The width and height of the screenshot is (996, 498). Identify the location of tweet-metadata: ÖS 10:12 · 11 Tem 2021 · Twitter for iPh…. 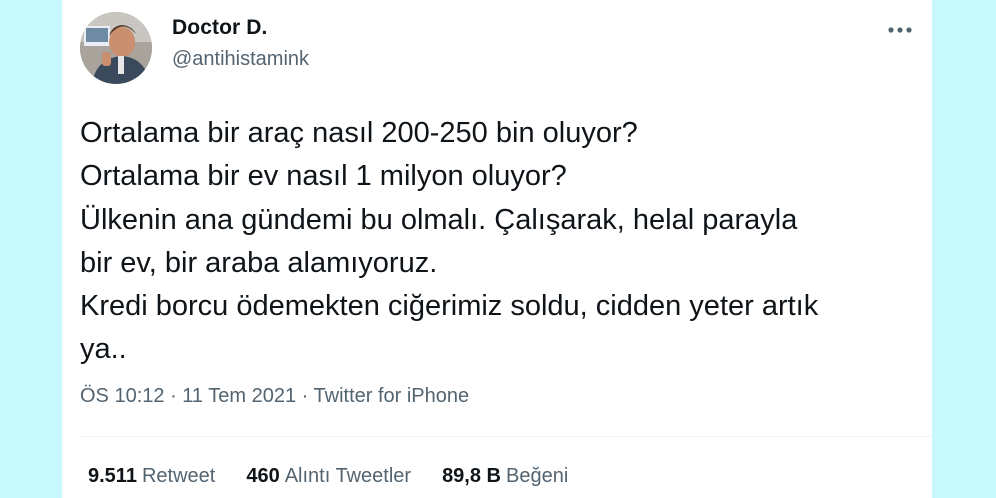
(274, 396).